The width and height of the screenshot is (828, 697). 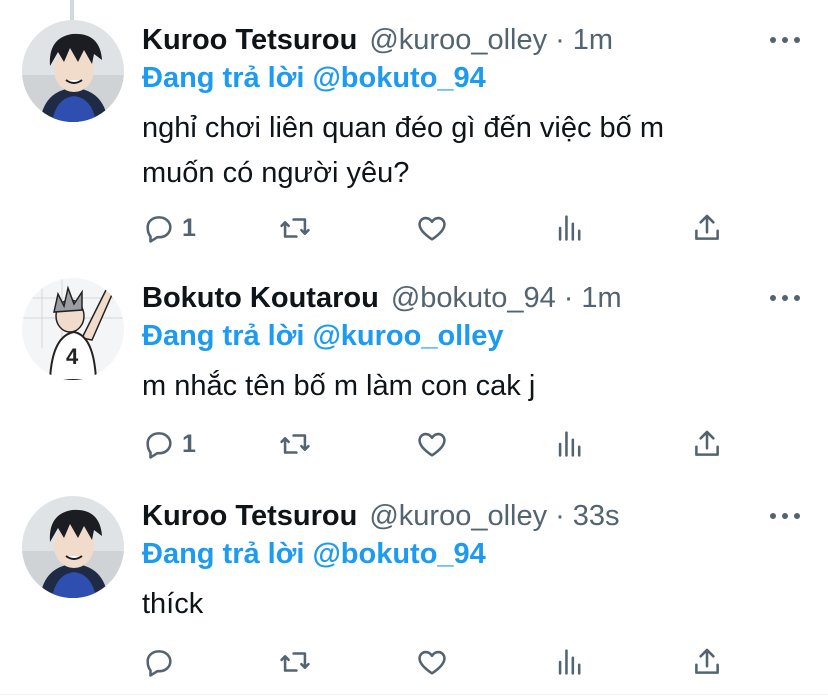 I want to click on tweet-header: Kuroo Tetsurou @kuroo_olley · 33s, so click(x=381, y=516).